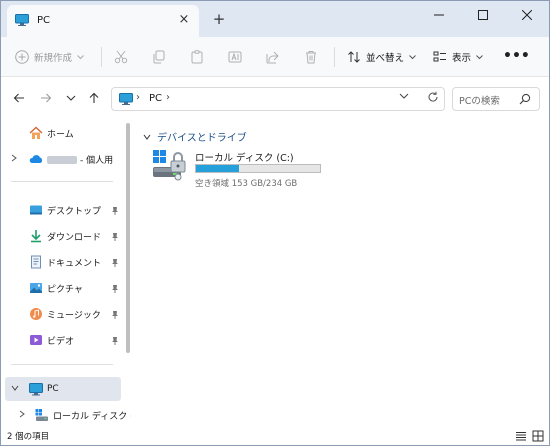 Image resolution: width=550 pixels, height=446 pixels. I want to click on drive-usage-fill, so click(217, 168).